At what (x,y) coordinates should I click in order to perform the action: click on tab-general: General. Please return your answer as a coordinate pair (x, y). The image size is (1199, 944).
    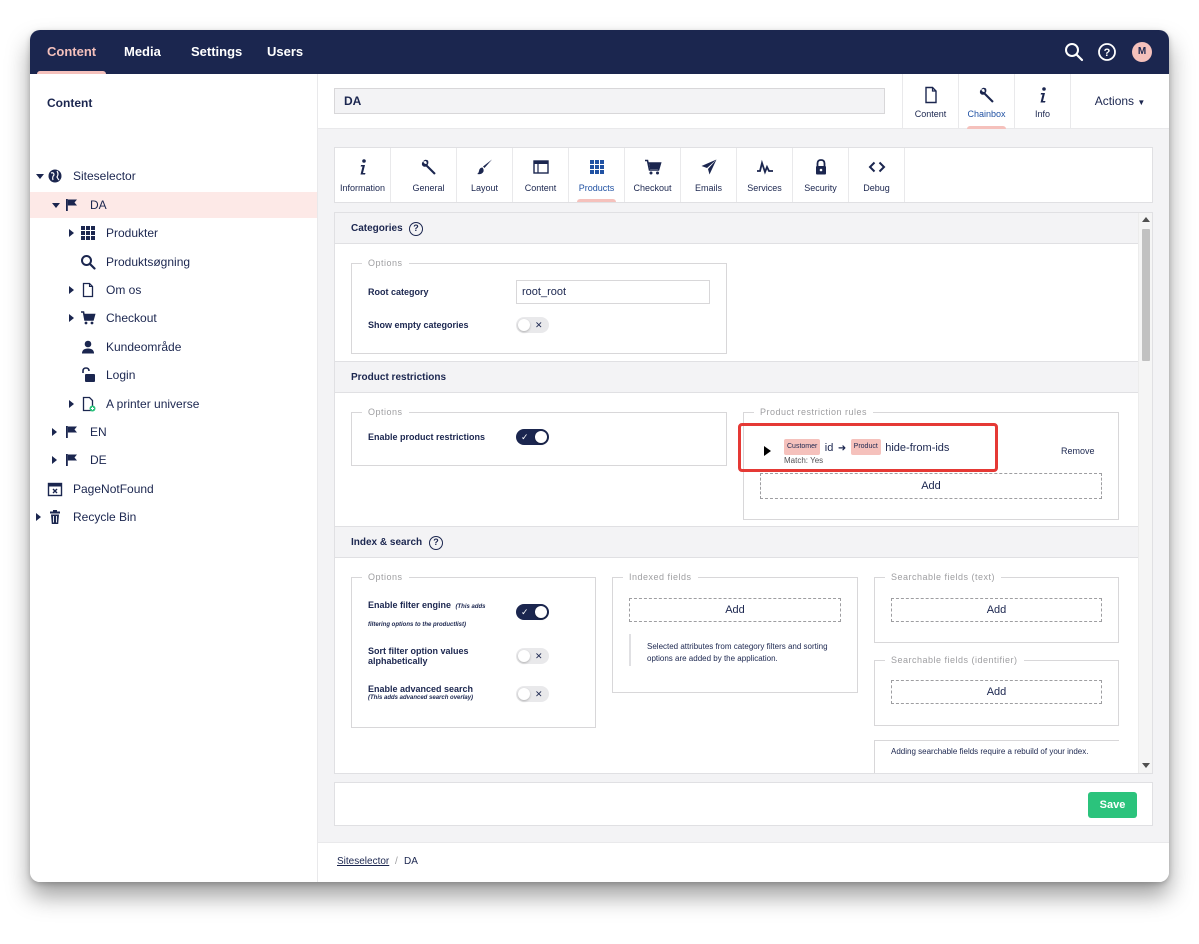
    Looking at the image, I should click on (429, 175).